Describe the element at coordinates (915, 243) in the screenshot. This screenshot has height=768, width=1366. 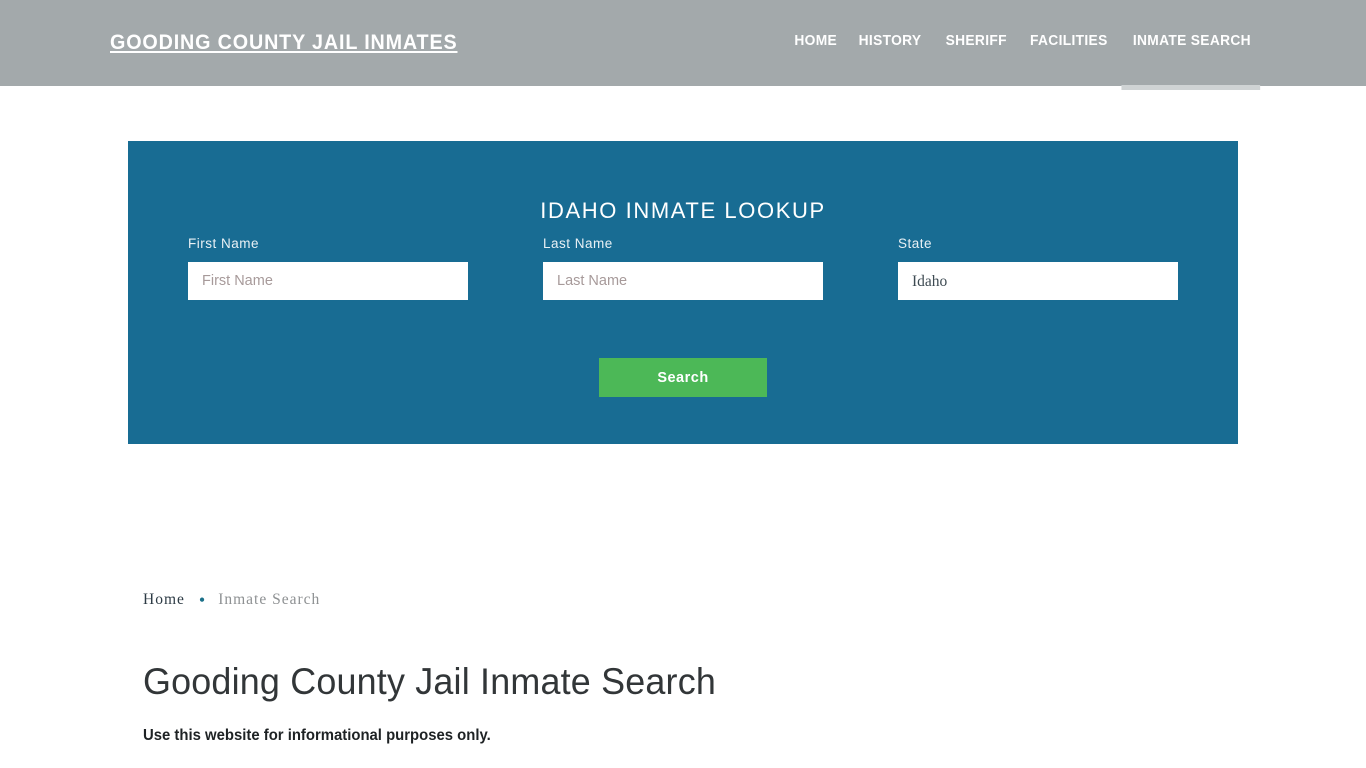
I see `state-label: State` at that location.